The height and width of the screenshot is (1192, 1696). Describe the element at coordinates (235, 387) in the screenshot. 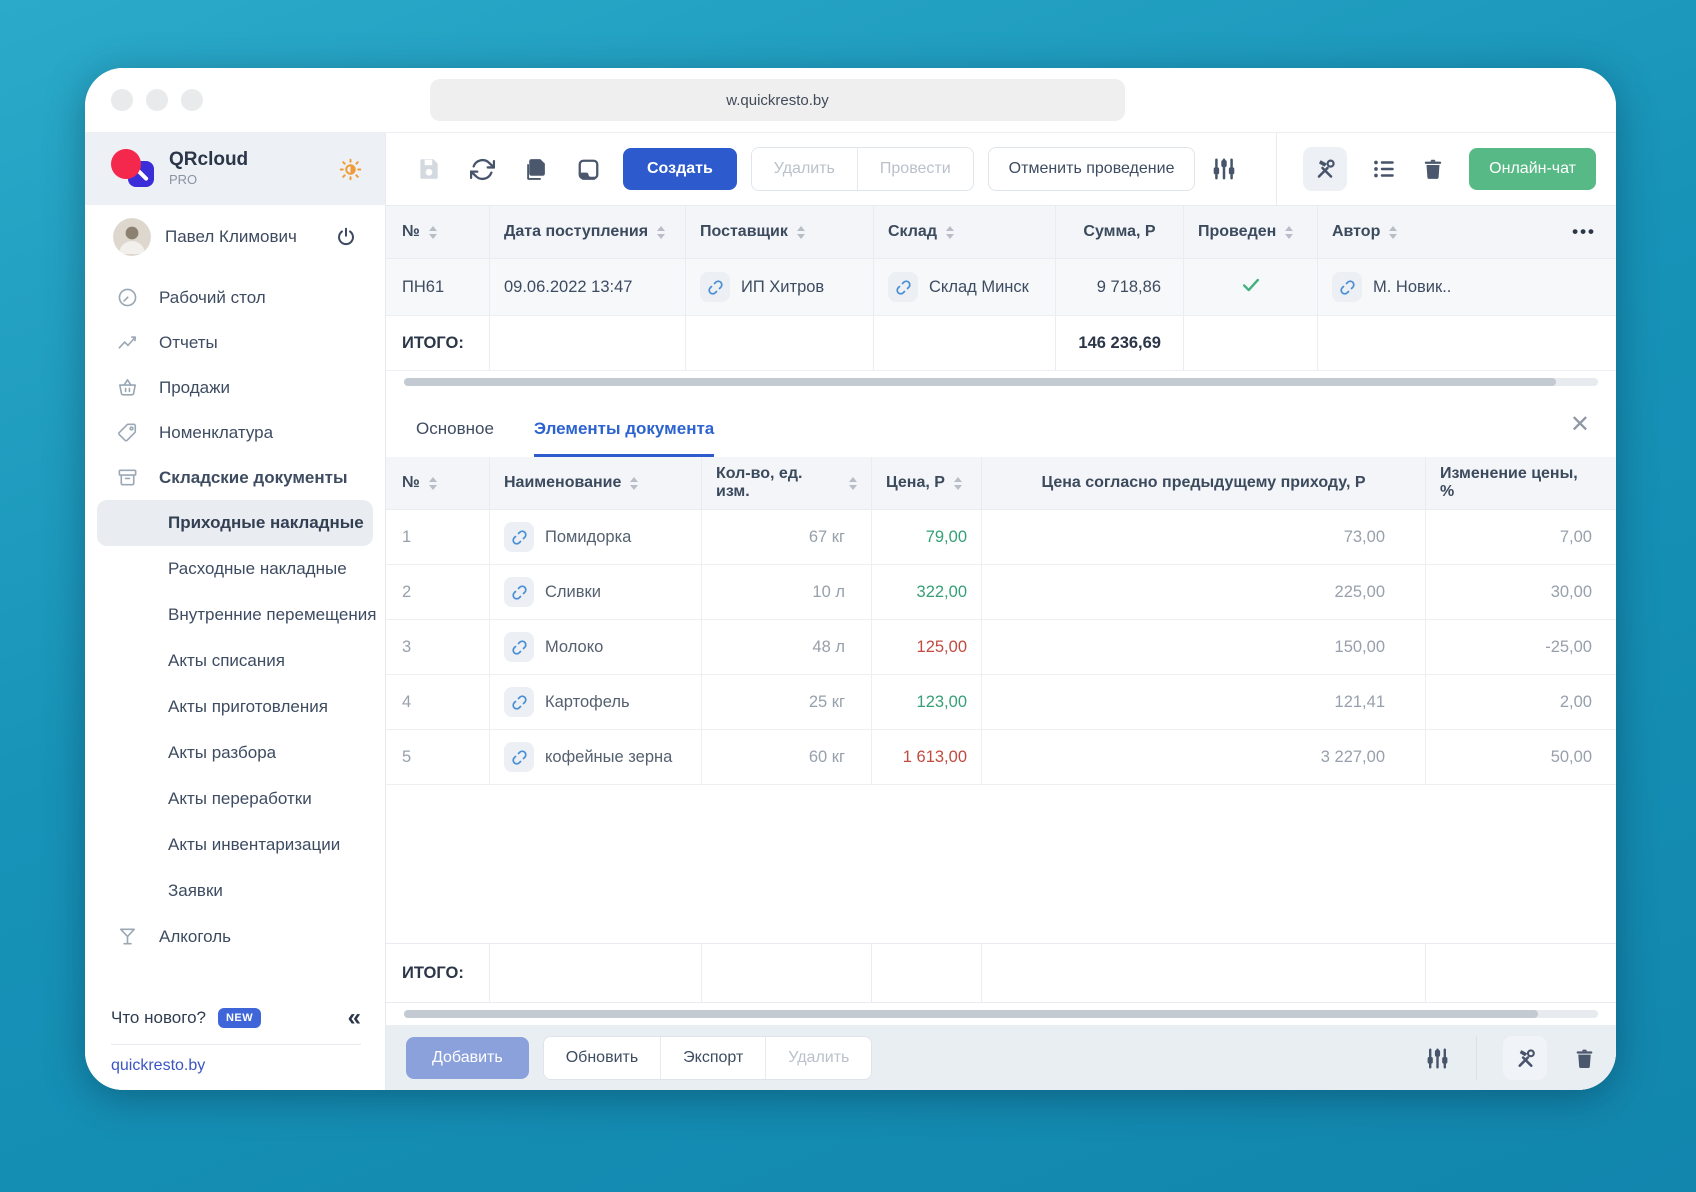

I see `sidebar-item-sales: Продажи` at that location.